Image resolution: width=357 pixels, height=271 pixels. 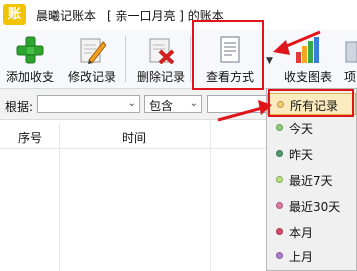 I want to click on column-header-index: 序号, so click(x=30, y=137).